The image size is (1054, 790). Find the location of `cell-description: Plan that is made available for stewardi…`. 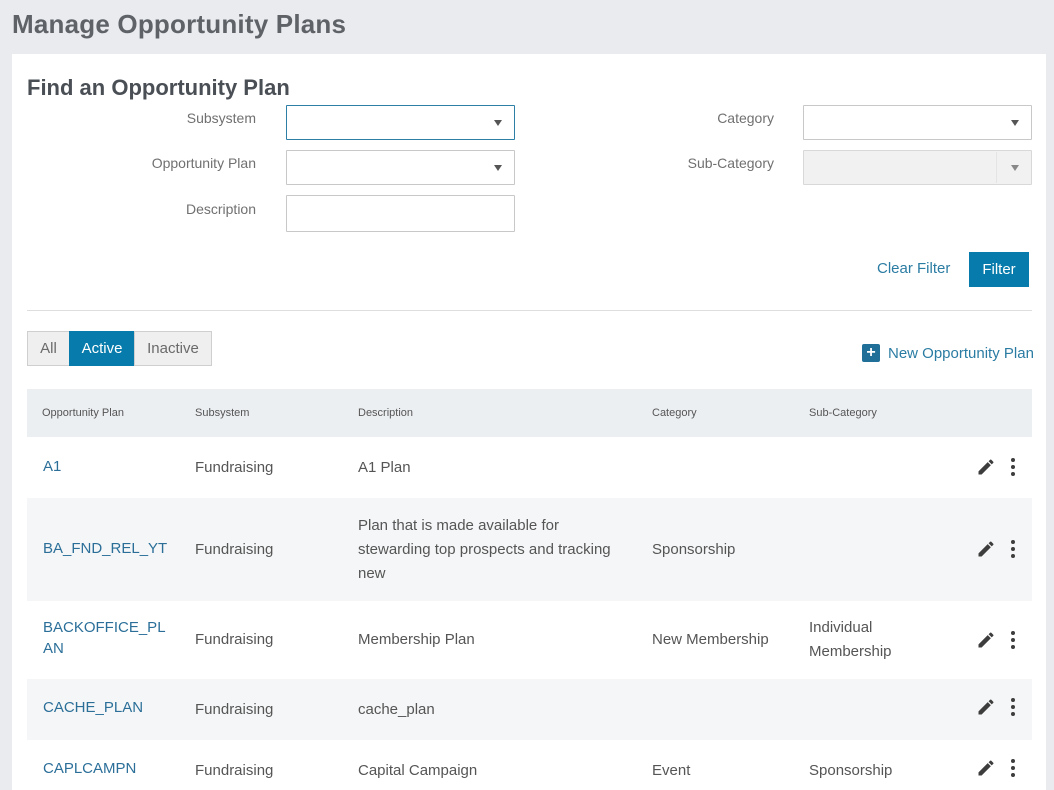

cell-description: Plan that is made available for stewardi… is located at coordinates (484, 549).